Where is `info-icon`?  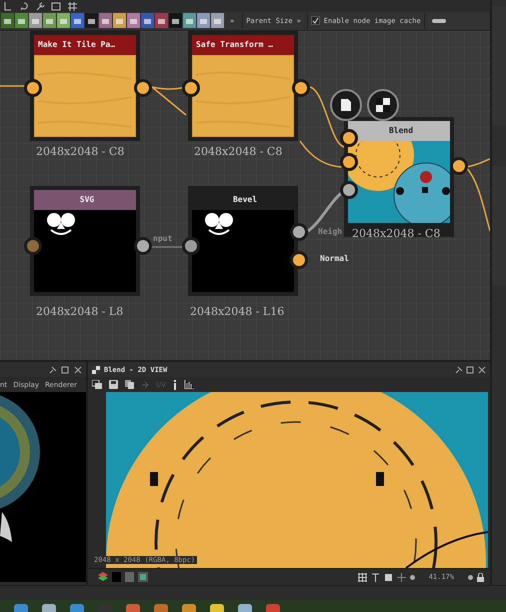 info-icon is located at coordinates (174, 385).